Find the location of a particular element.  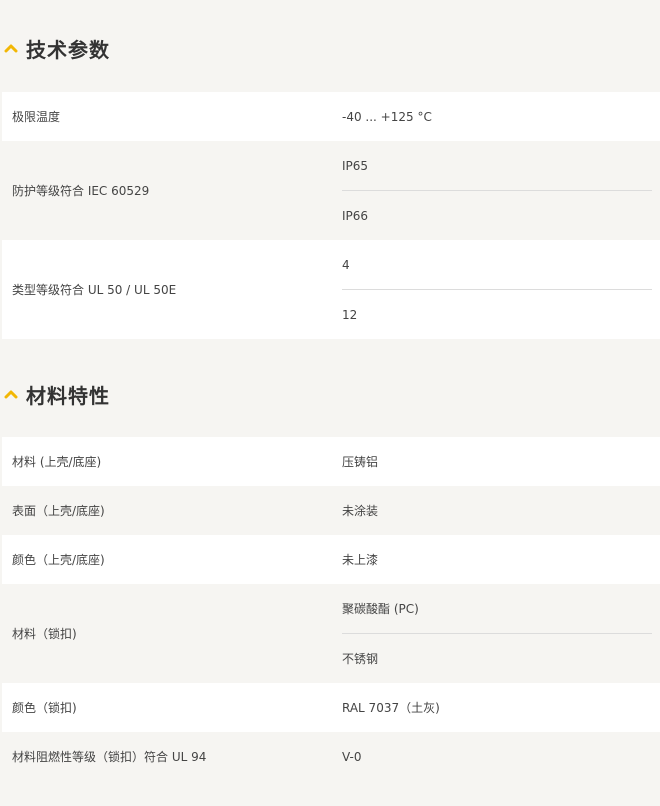

spec-values: -40 ... +125 °C is located at coordinates (496, 116).